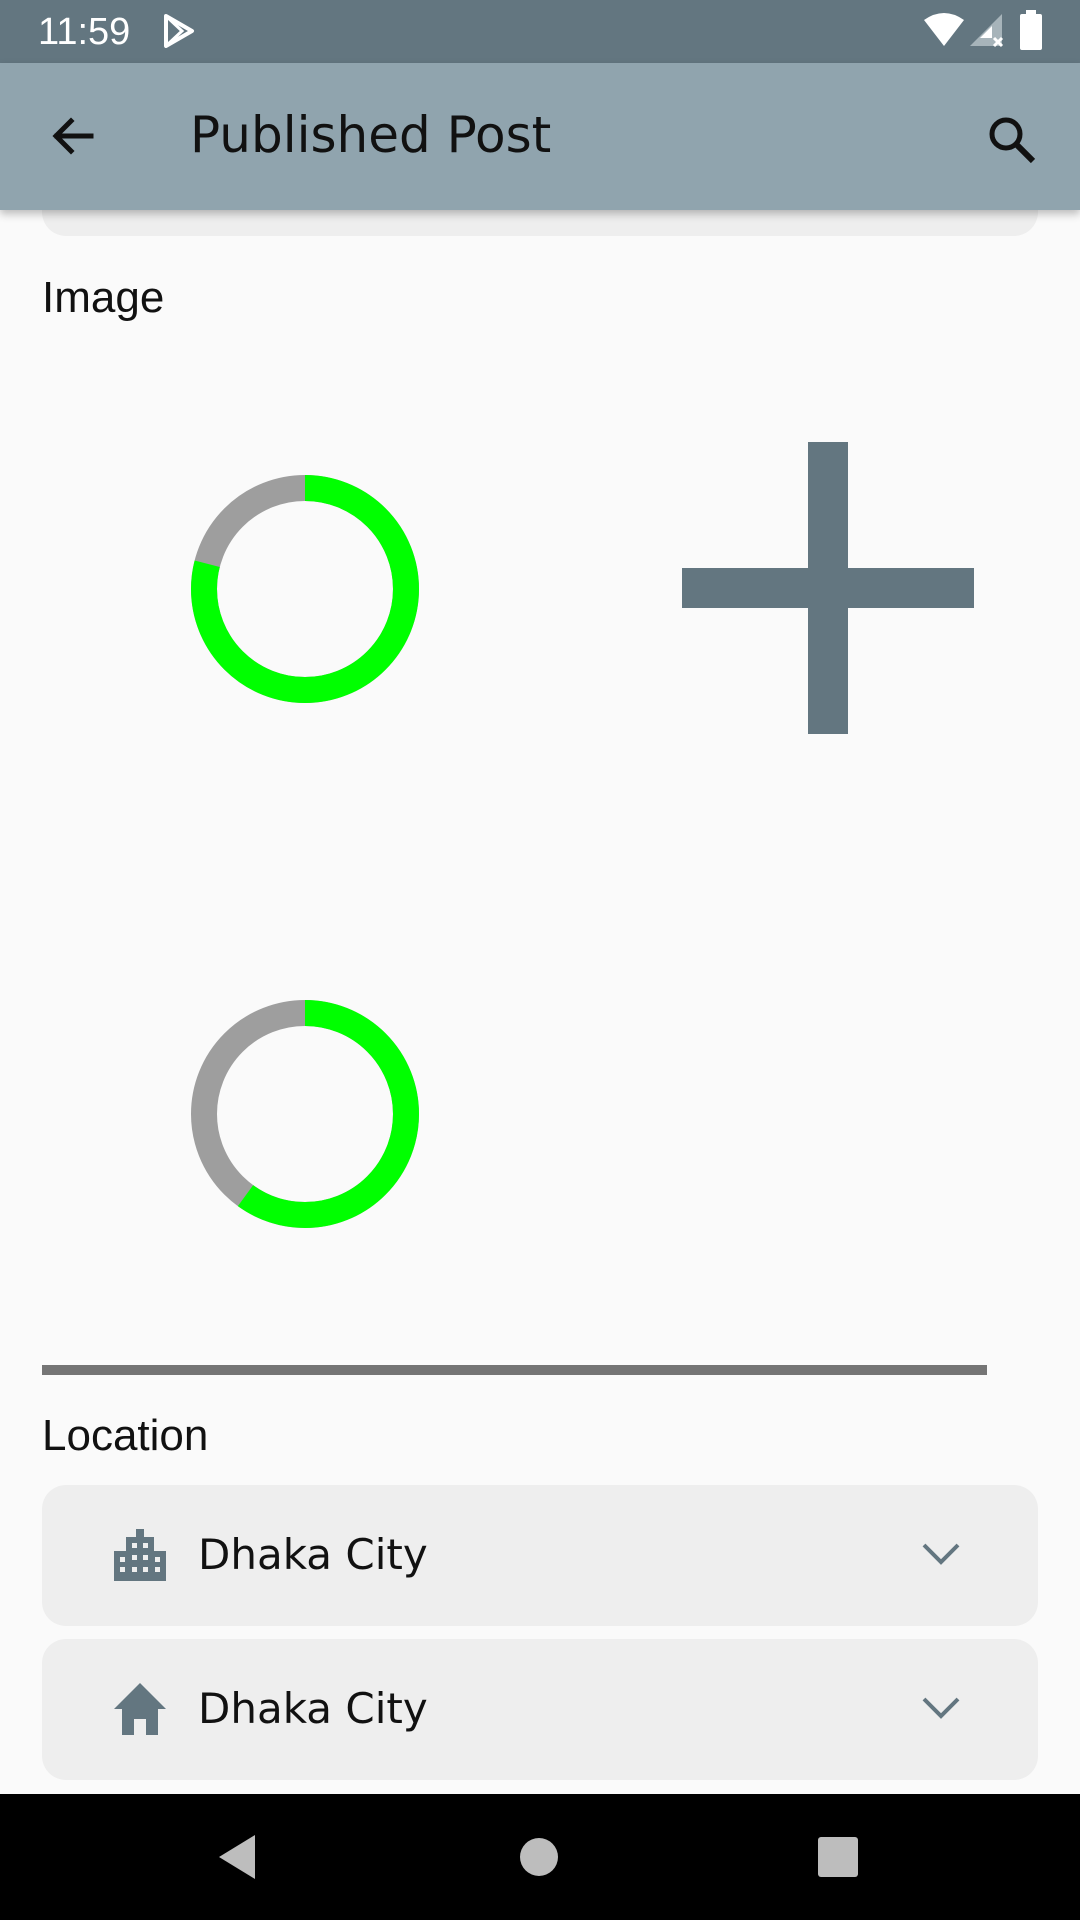 The image size is (1080, 1920). What do you see at coordinates (179, 31) in the screenshot?
I see `play-store-icon` at bounding box center [179, 31].